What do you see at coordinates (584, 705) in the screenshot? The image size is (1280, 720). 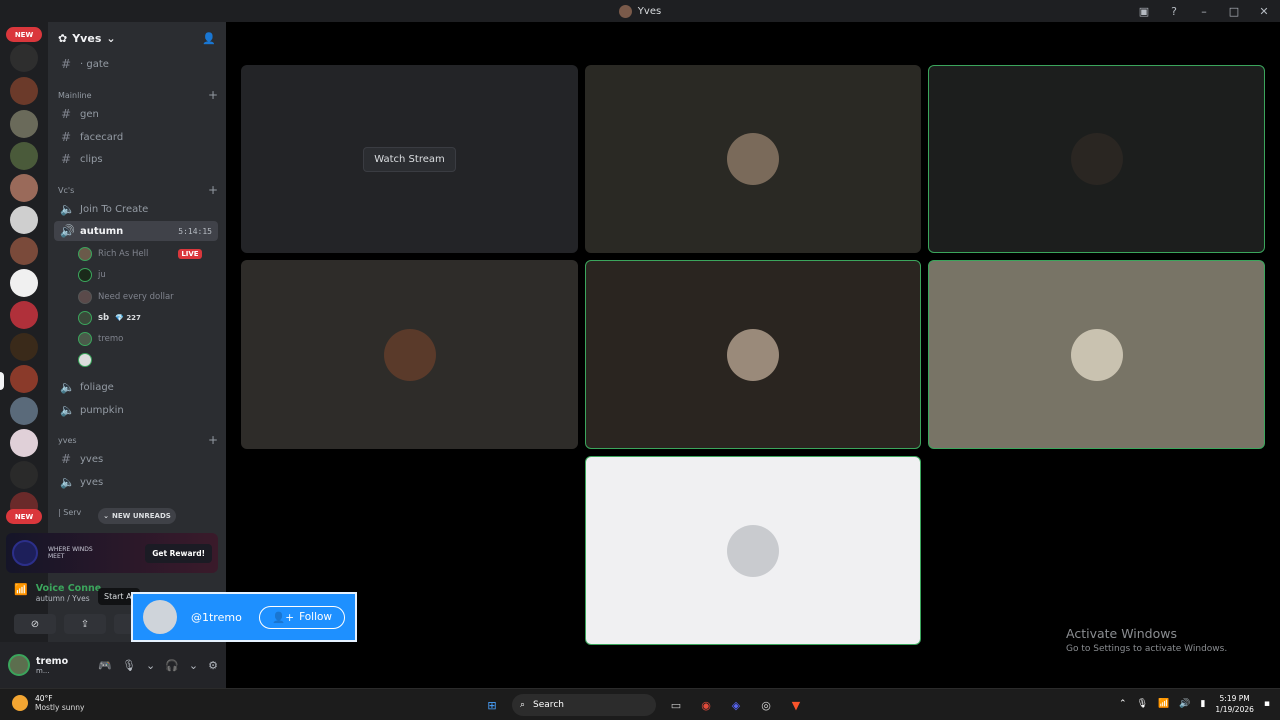 I see `search-input: ⌕ Search` at bounding box center [584, 705].